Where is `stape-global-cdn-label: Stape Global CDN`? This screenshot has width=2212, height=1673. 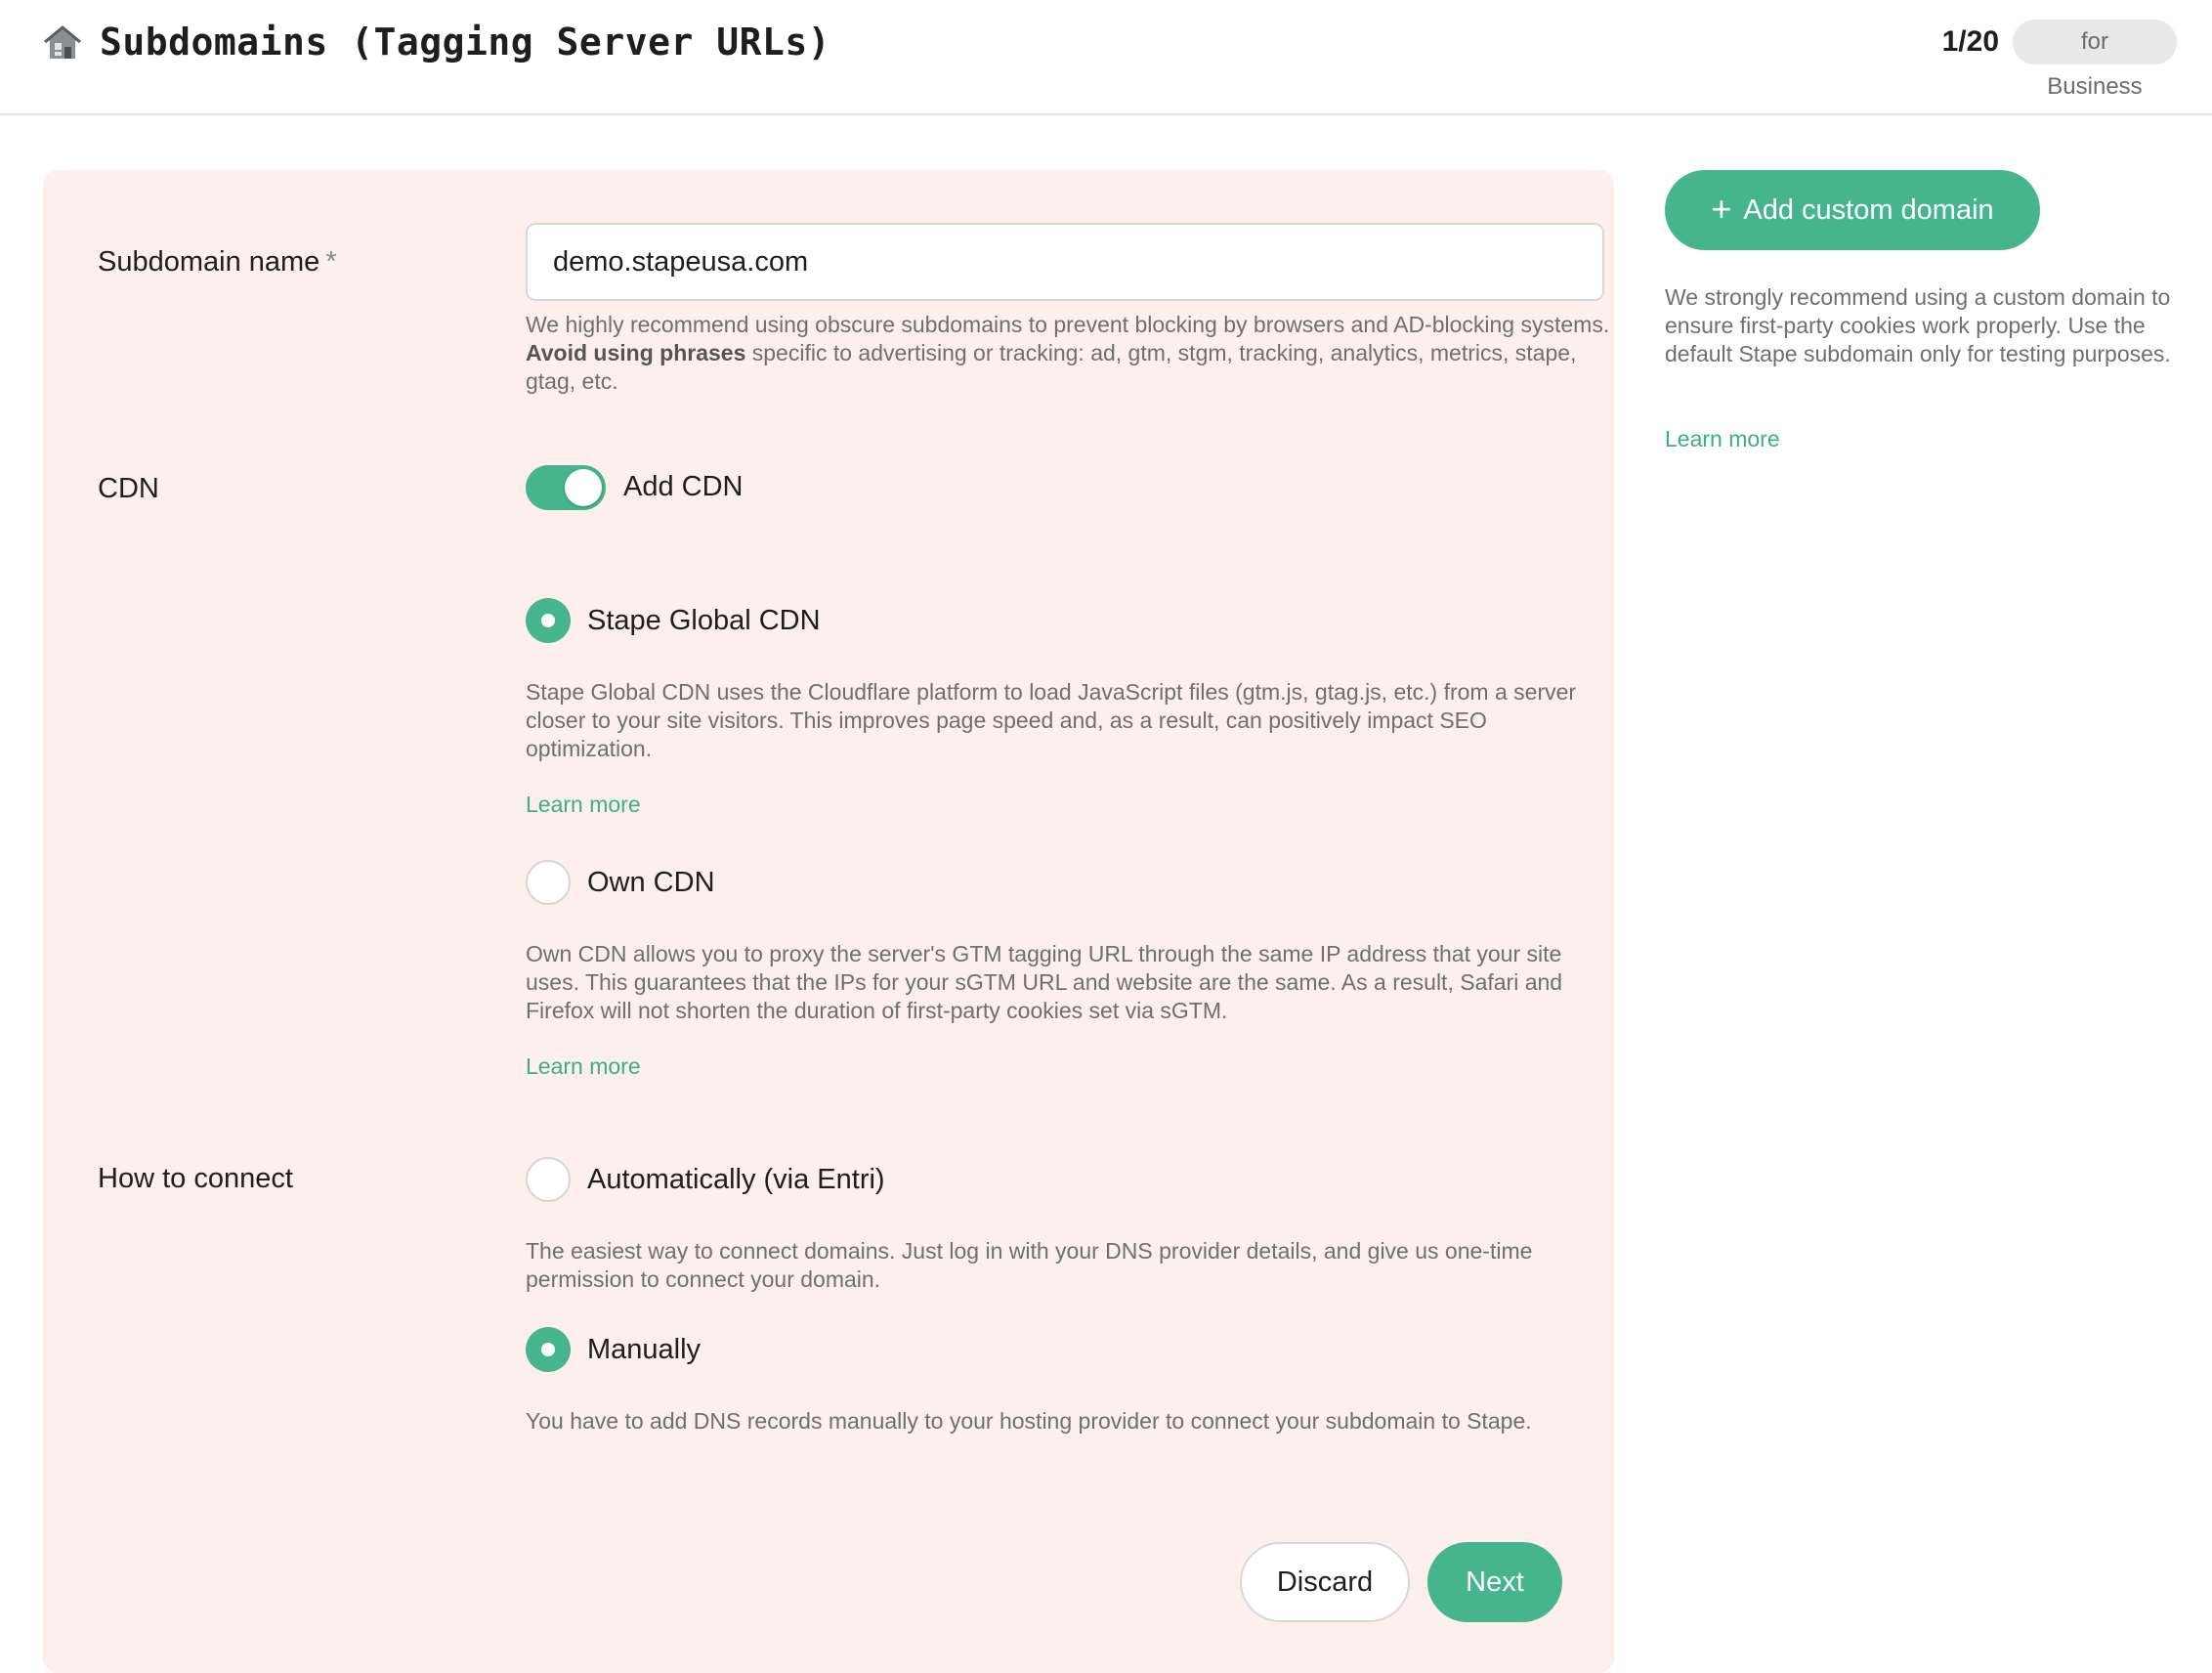
stape-global-cdn-label: Stape Global CDN is located at coordinates (704, 620).